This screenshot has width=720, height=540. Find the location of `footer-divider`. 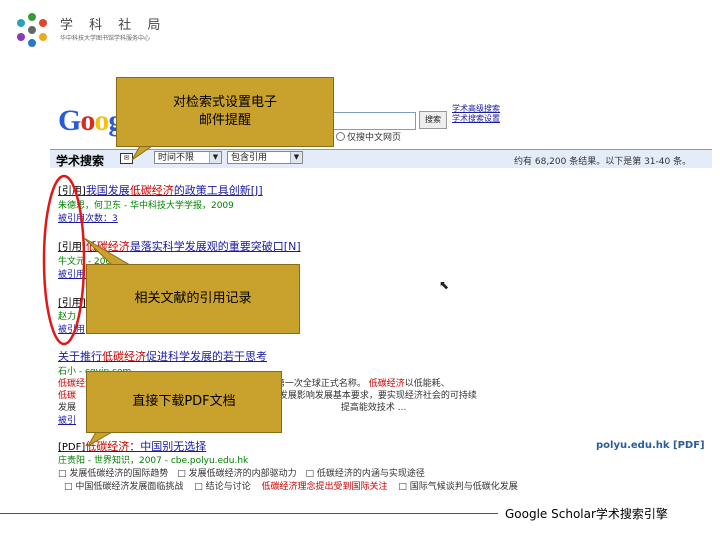

footer-divider is located at coordinates (249, 513).